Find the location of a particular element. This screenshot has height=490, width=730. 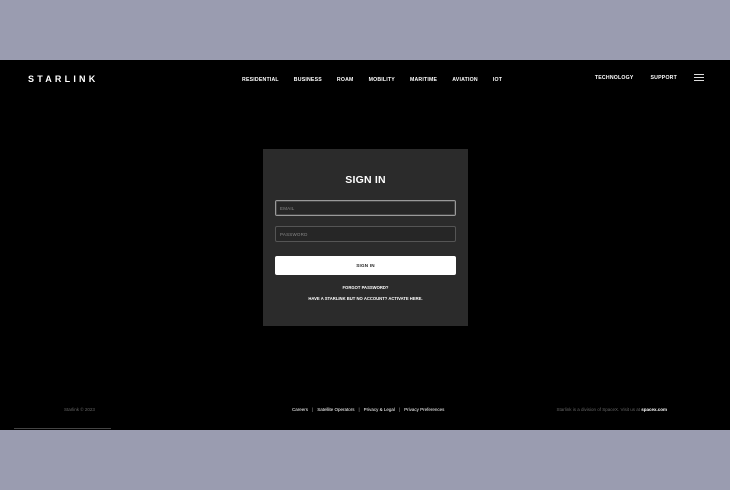

nav-item-residential: RESIDENTIAL is located at coordinates (260, 80).